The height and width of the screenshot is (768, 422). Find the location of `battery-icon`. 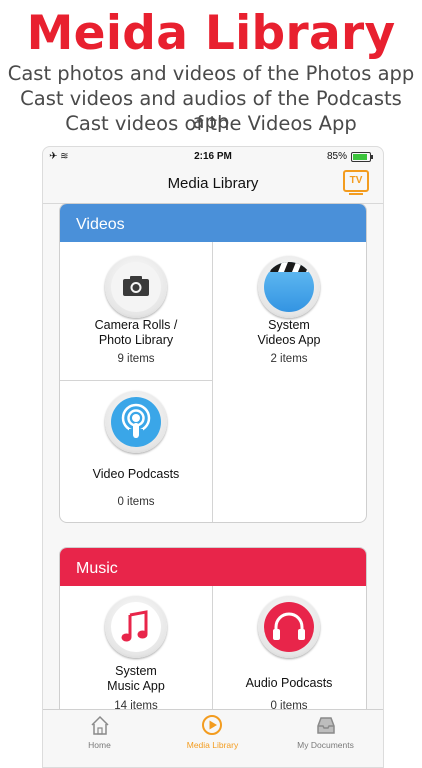

battery-icon is located at coordinates (362, 157).